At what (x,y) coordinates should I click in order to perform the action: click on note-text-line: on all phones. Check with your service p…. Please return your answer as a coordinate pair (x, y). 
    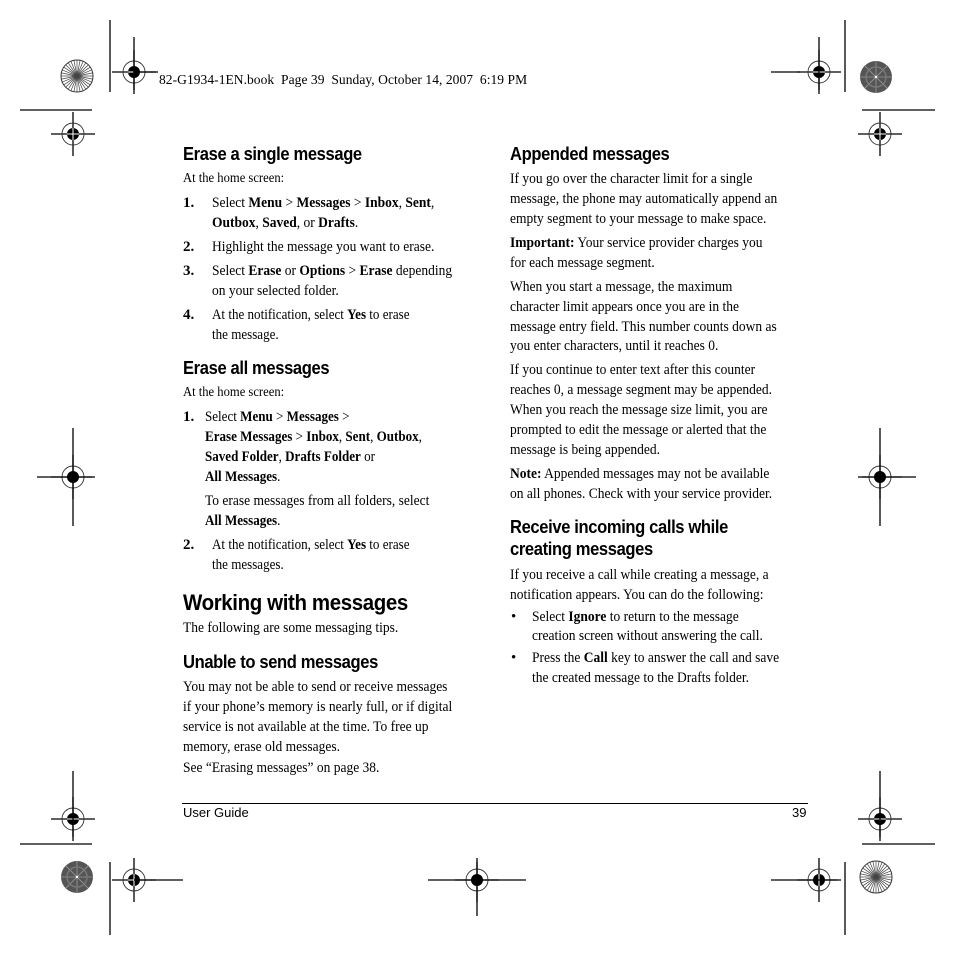
    Looking at the image, I should click on (641, 494).